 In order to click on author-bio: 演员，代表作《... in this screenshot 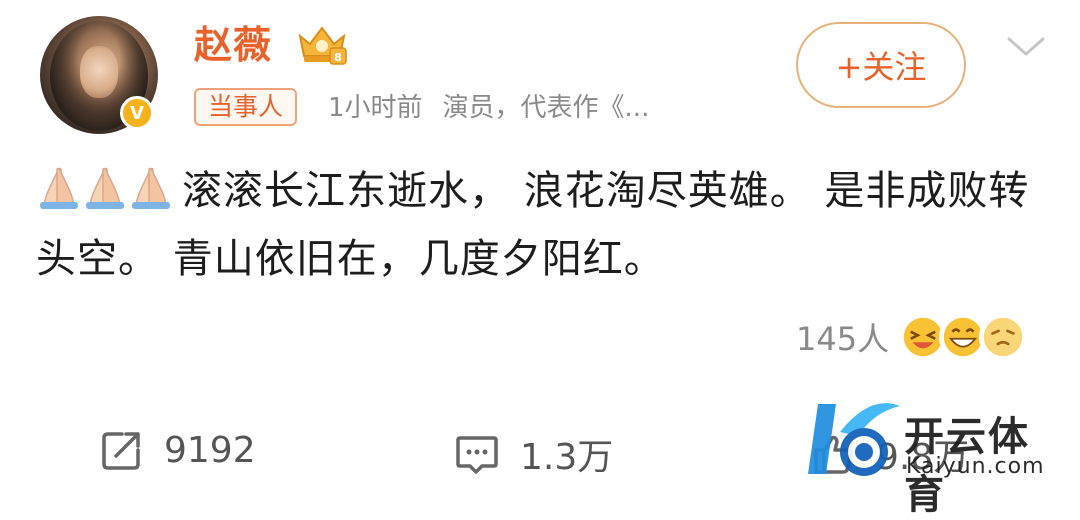, I will do `click(546, 108)`.